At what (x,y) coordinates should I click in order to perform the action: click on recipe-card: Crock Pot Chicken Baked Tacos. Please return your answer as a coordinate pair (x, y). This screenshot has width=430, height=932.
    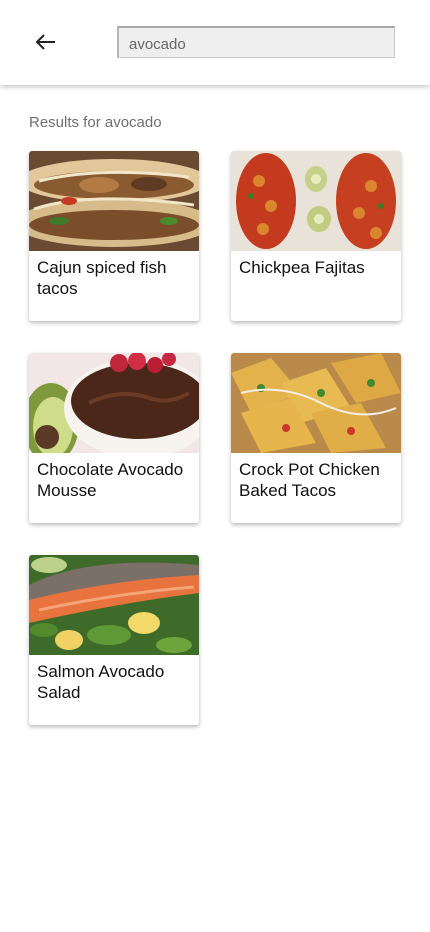
    Looking at the image, I should click on (316, 438).